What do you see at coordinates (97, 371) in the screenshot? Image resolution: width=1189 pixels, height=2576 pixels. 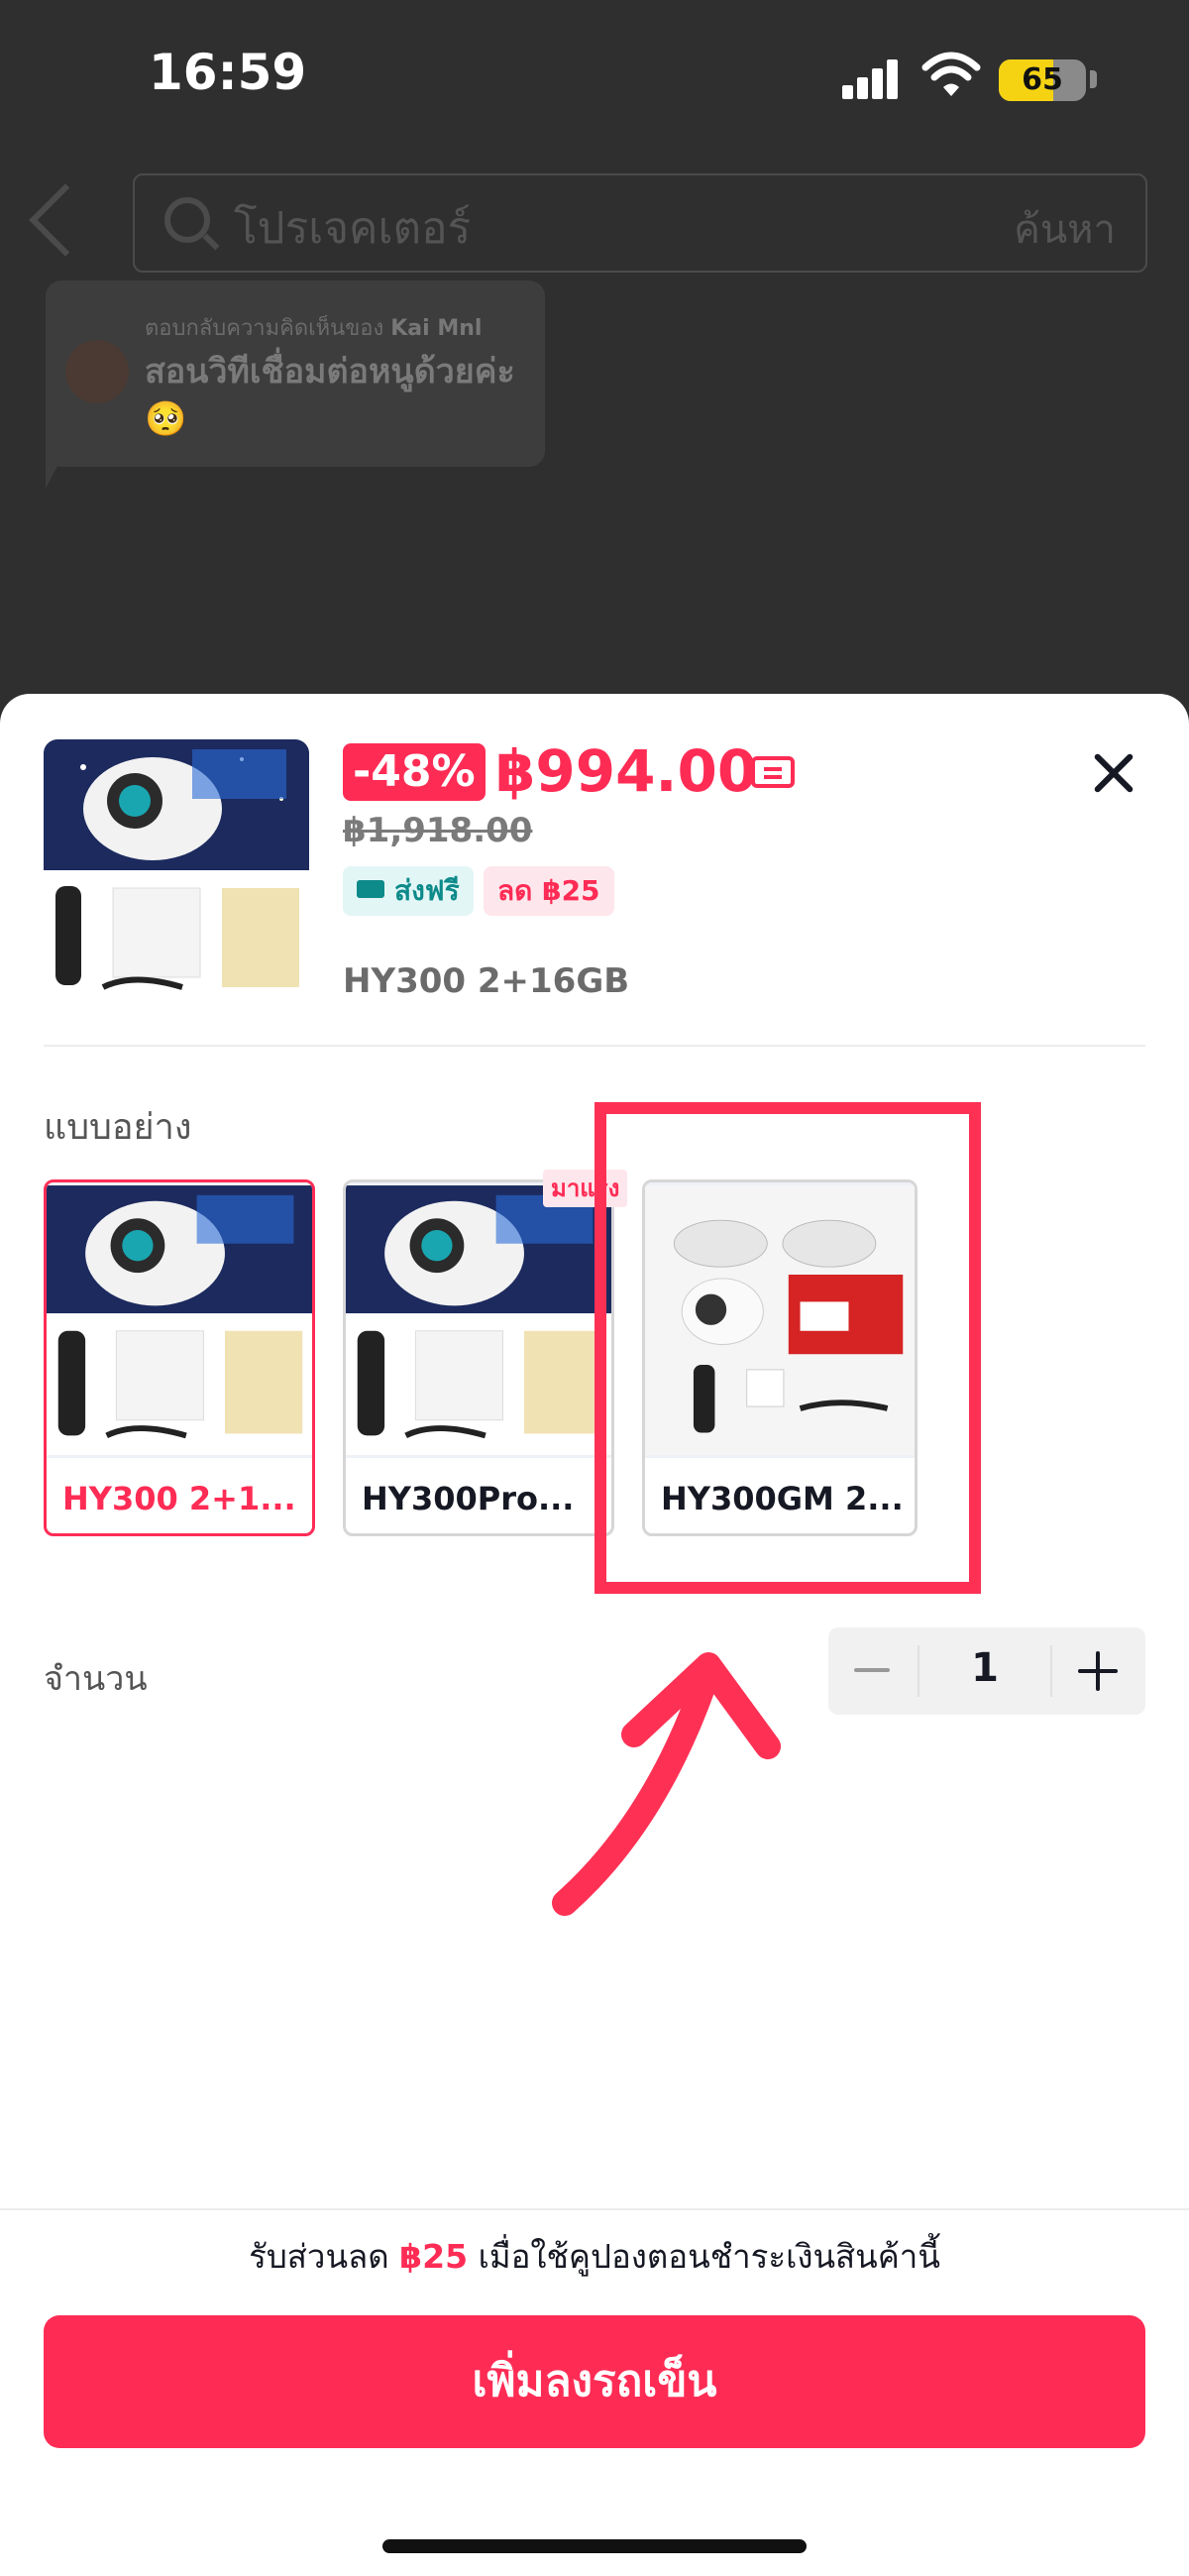 I see `avatar` at bounding box center [97, 371].